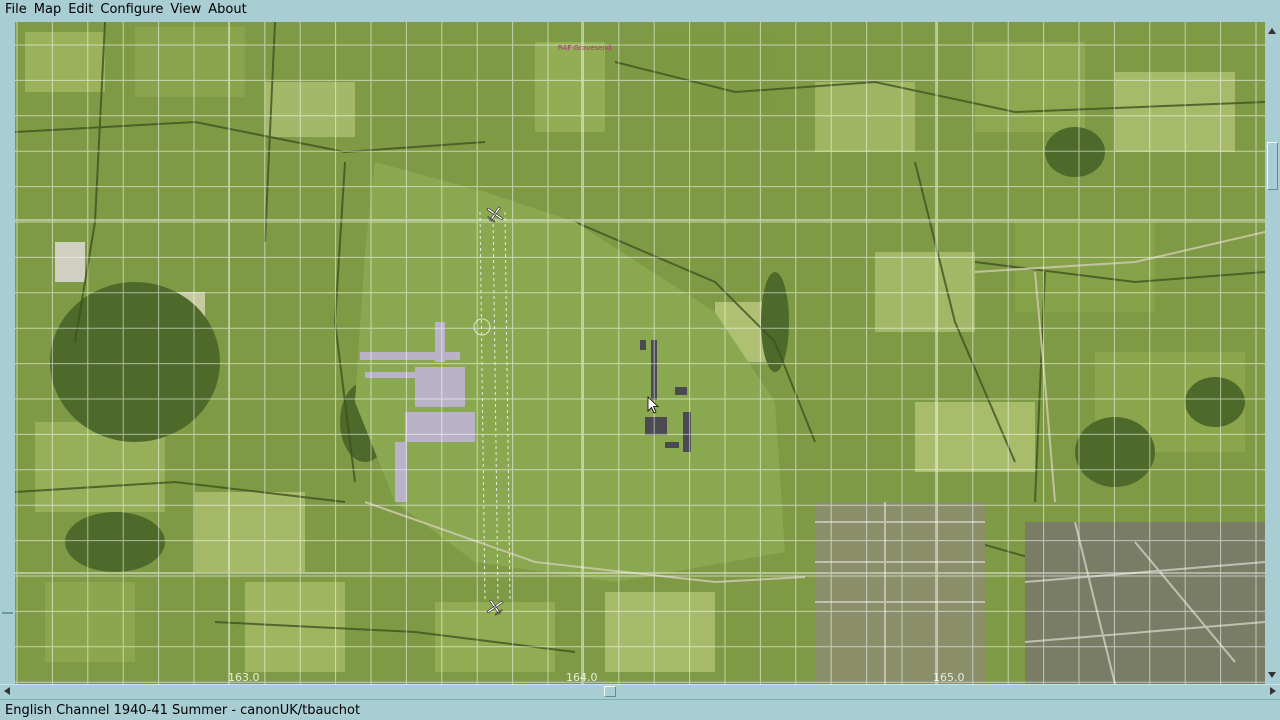 The image size is (1280, 720). What do you see at coordinates (15, 10) in the screenshot?
I see `menu-file: File` at bounding box center [15, 10].